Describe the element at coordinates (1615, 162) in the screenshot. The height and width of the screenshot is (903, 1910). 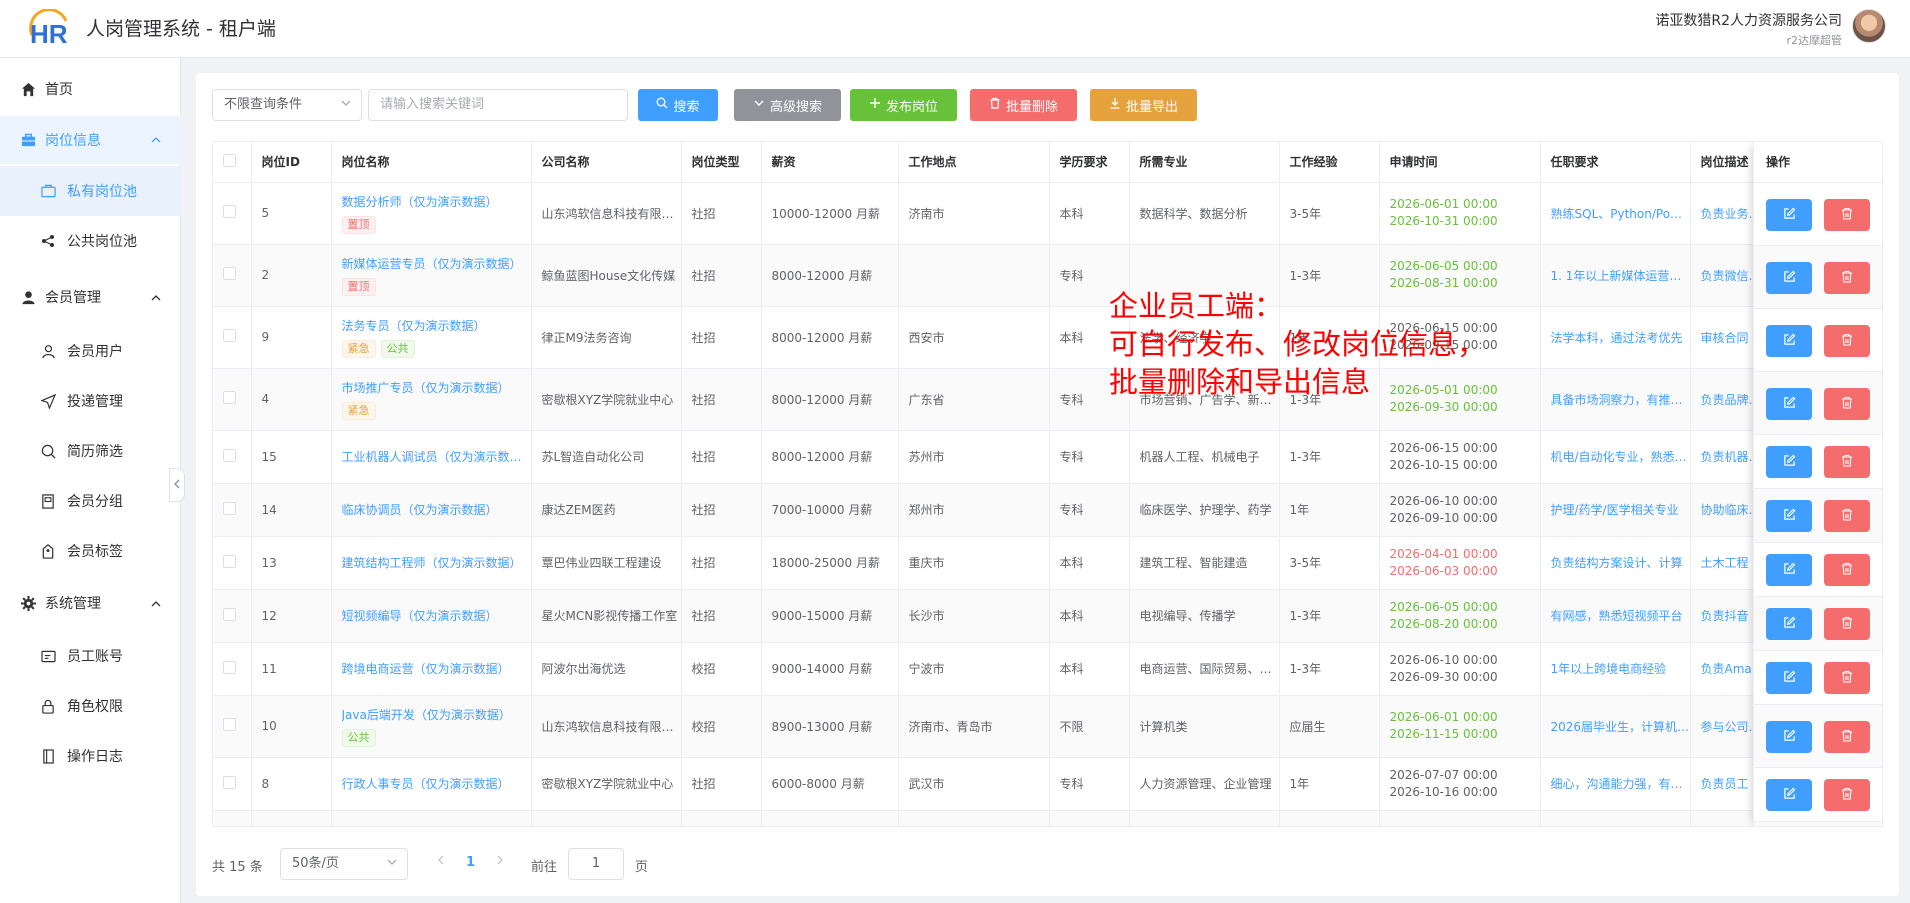
I see `col-header: 任职要求` at that location.